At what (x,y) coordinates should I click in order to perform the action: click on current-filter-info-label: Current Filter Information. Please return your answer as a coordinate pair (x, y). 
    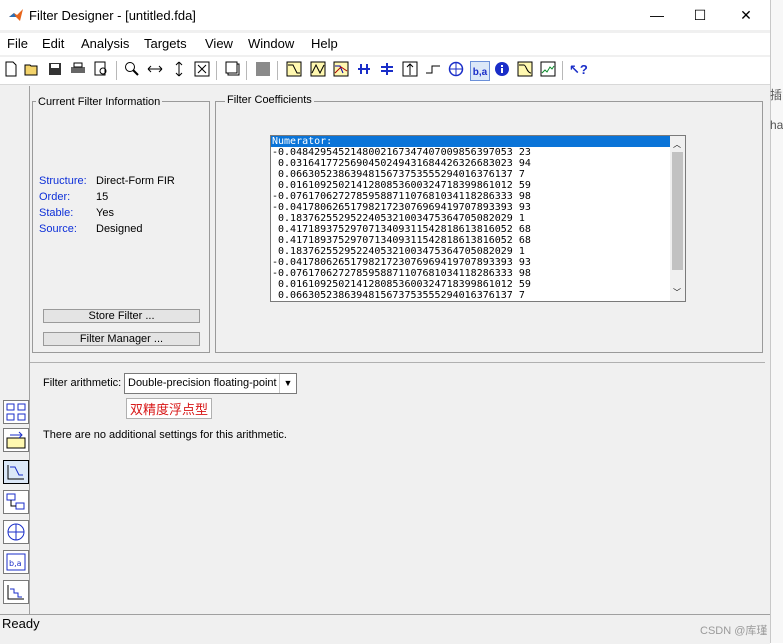
    Looking at the image, I should click on (99, 102).